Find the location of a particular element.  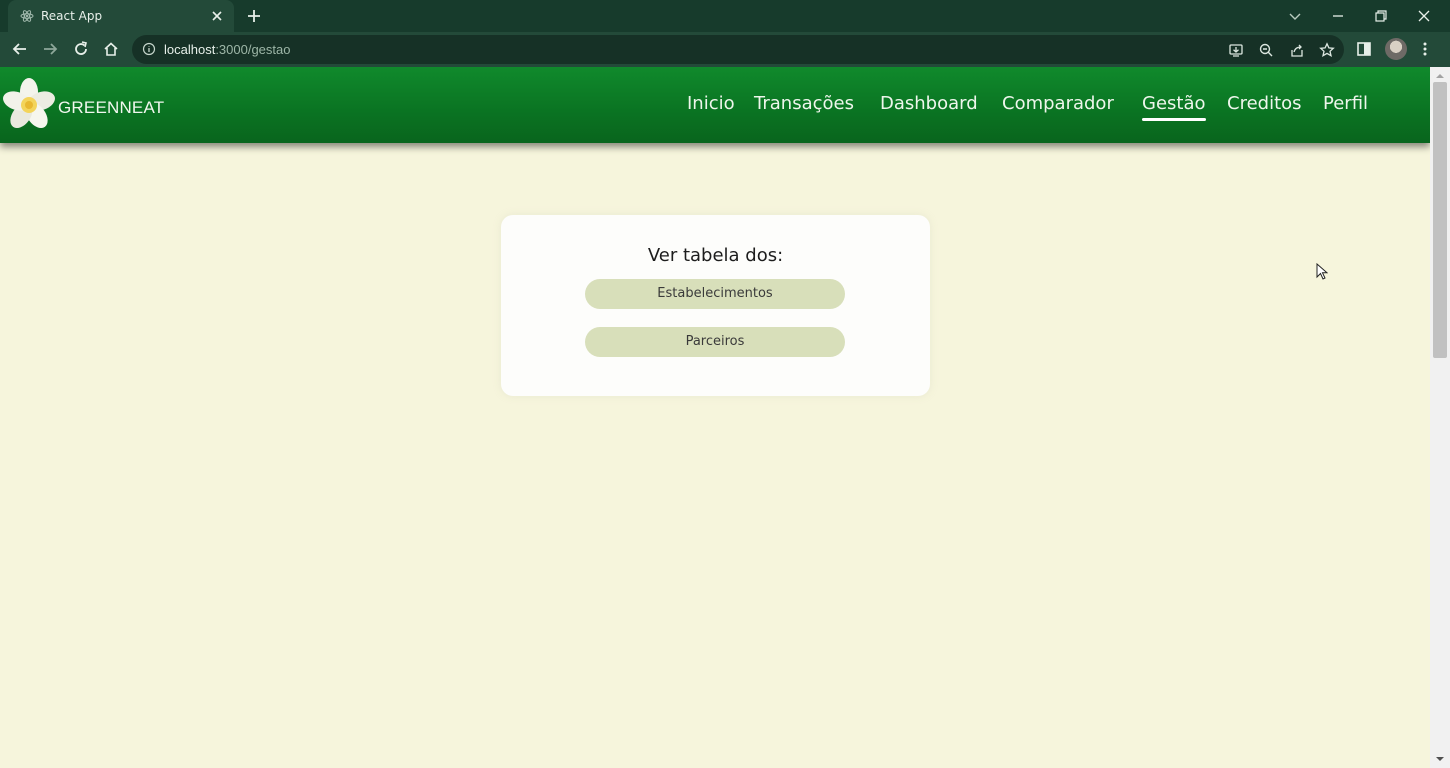

star-icon is located at coordinates (1327, 50).